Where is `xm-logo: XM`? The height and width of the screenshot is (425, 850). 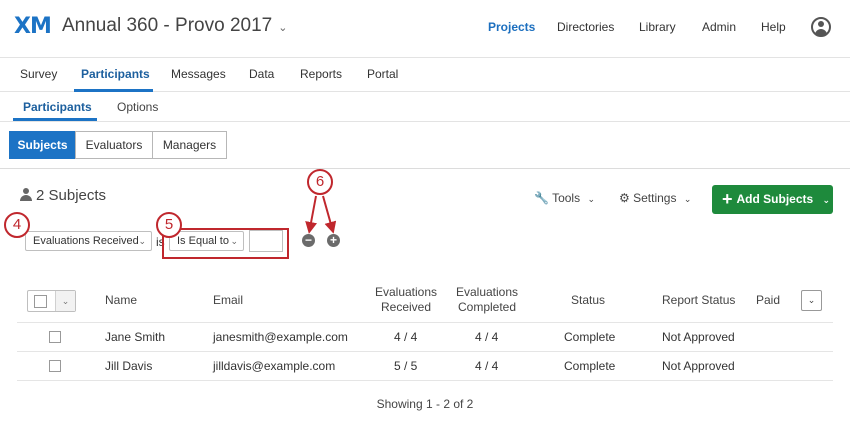
xm-logo: XM is located at coordinates (33, 26).